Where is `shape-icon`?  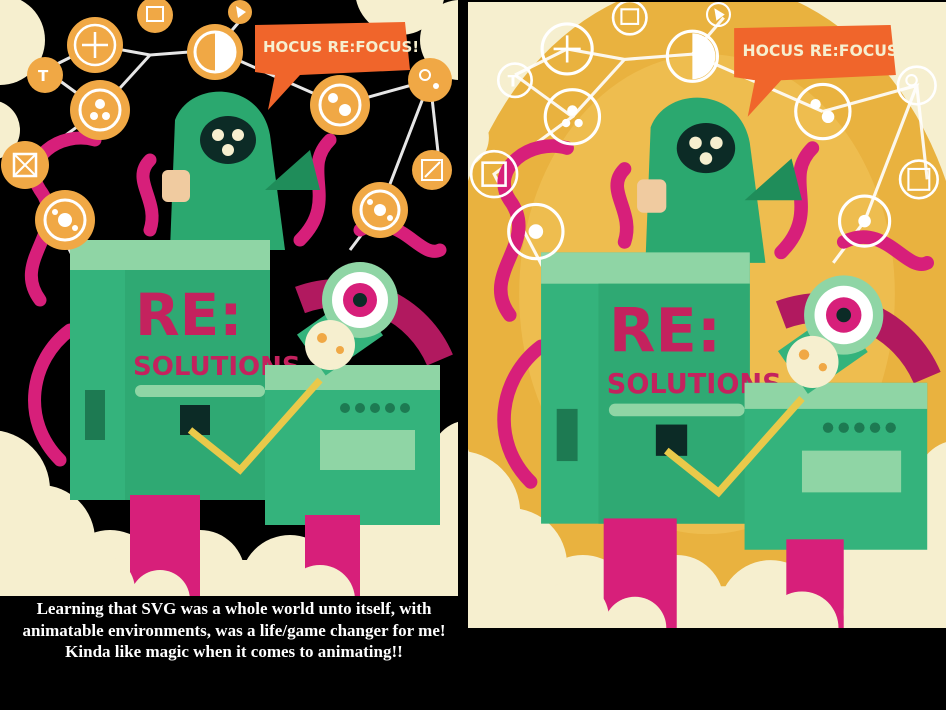 shape-icon is located at coordinates (340, 105).